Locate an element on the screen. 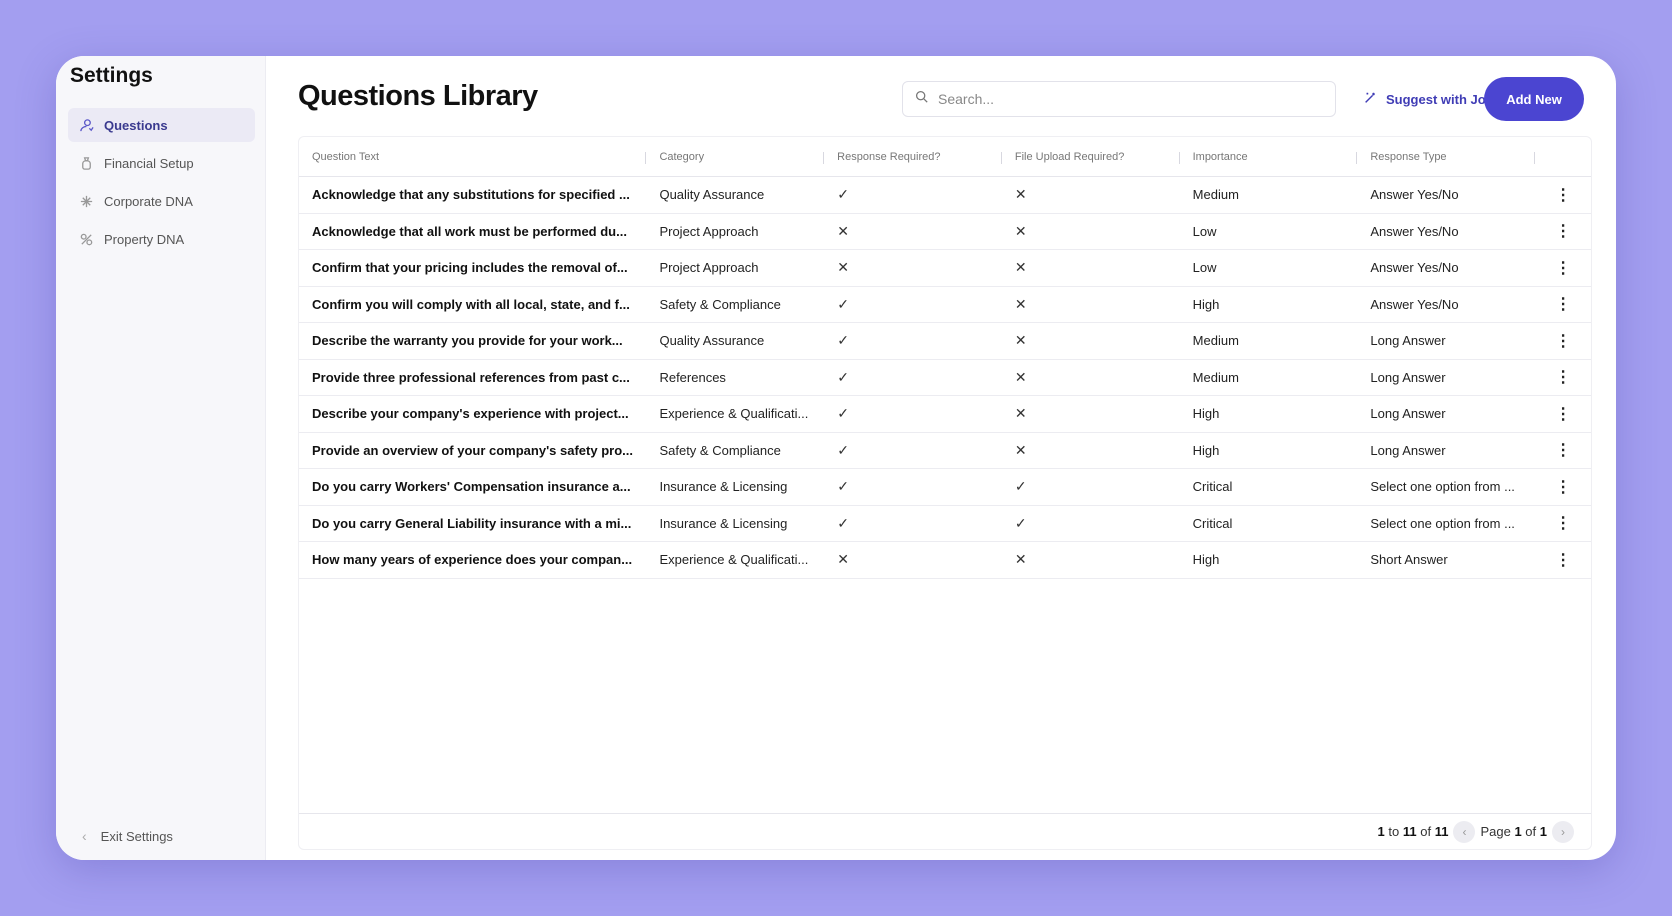 Image resolution: width=1672 pixels, height=916 pixels. exit-settings-link: ‹ Exit Settings is located at coordinates (127, 836).